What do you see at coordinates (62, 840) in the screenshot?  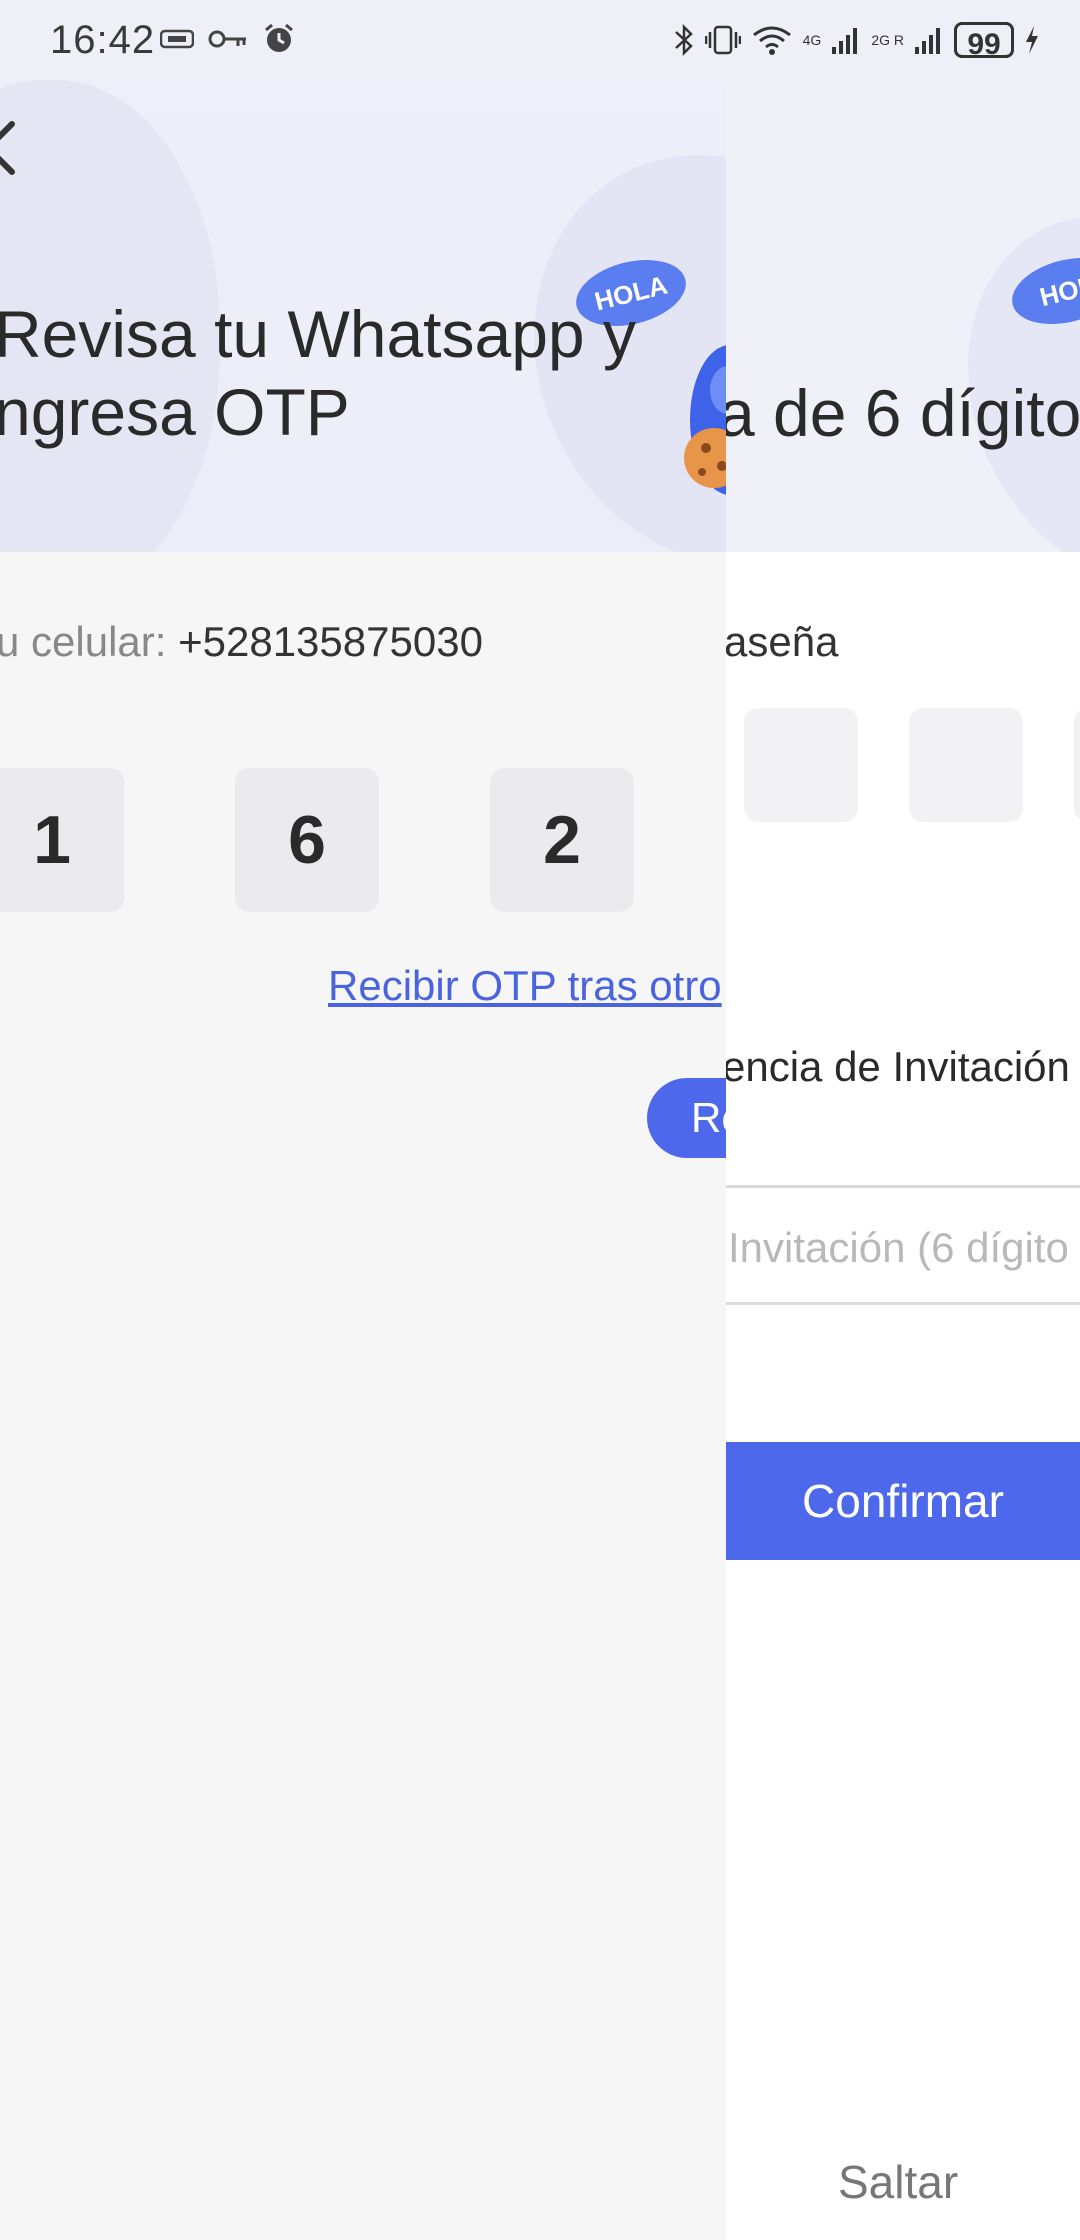 I see `otp-digit-box: 1` at bounding box center [62, 840].